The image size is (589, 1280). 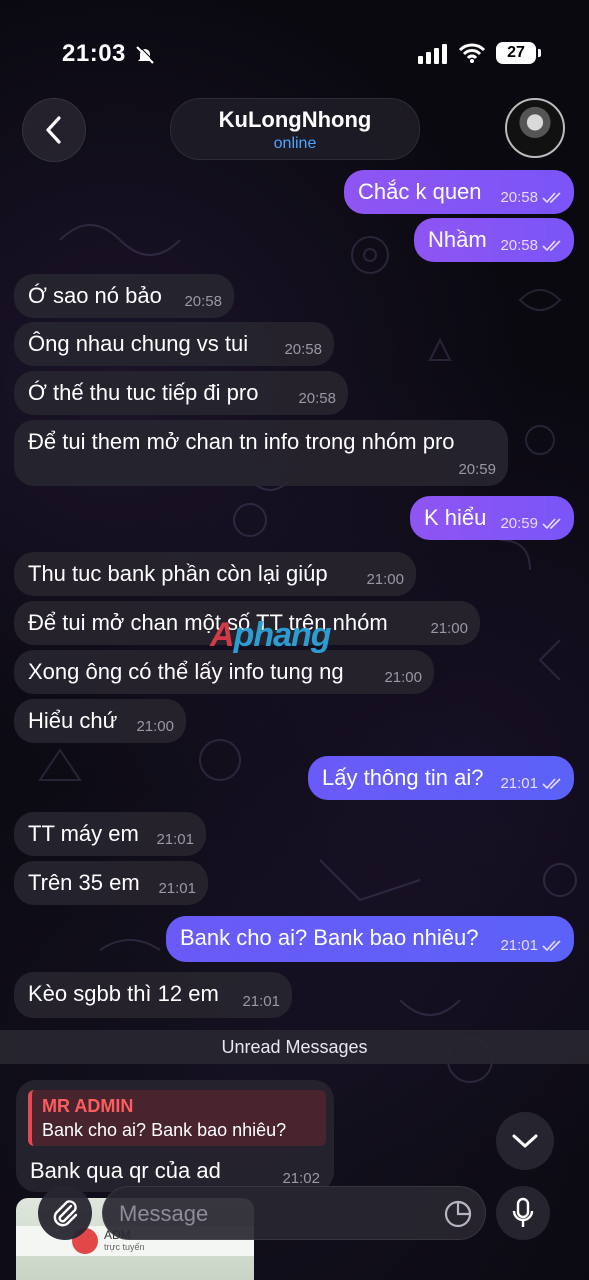 I want to click on status-time: 21:03, so click(x=94, y=53).